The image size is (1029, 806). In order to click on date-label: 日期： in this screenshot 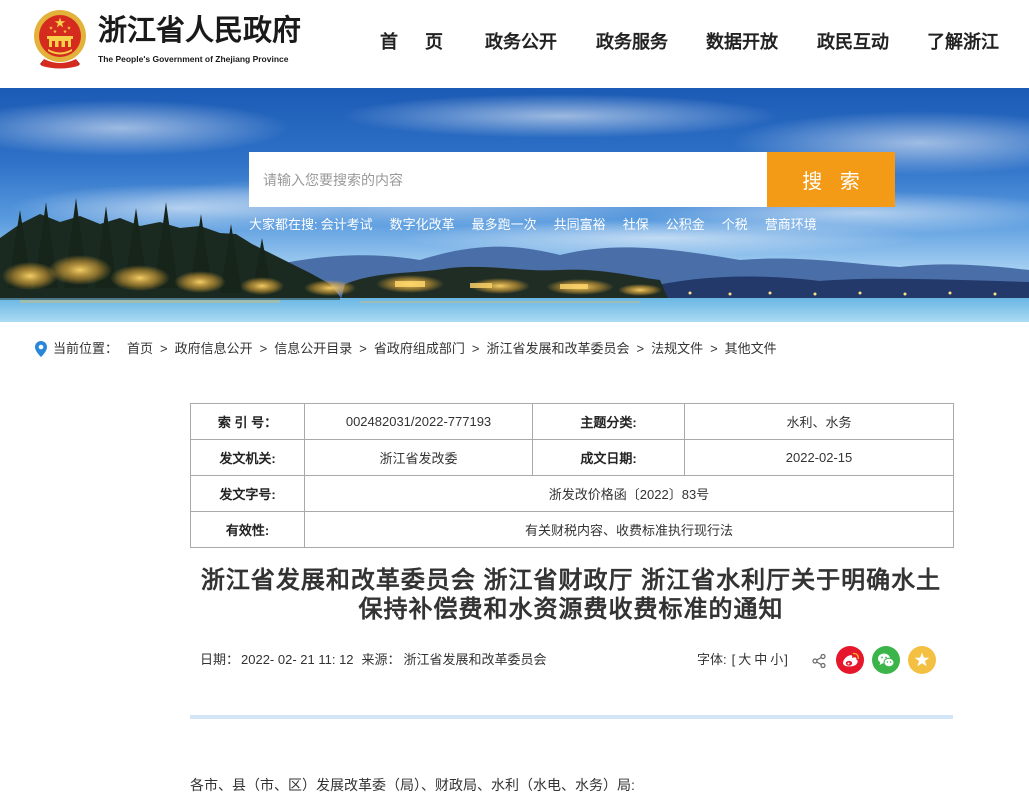, I will do `click(220, 659)`.